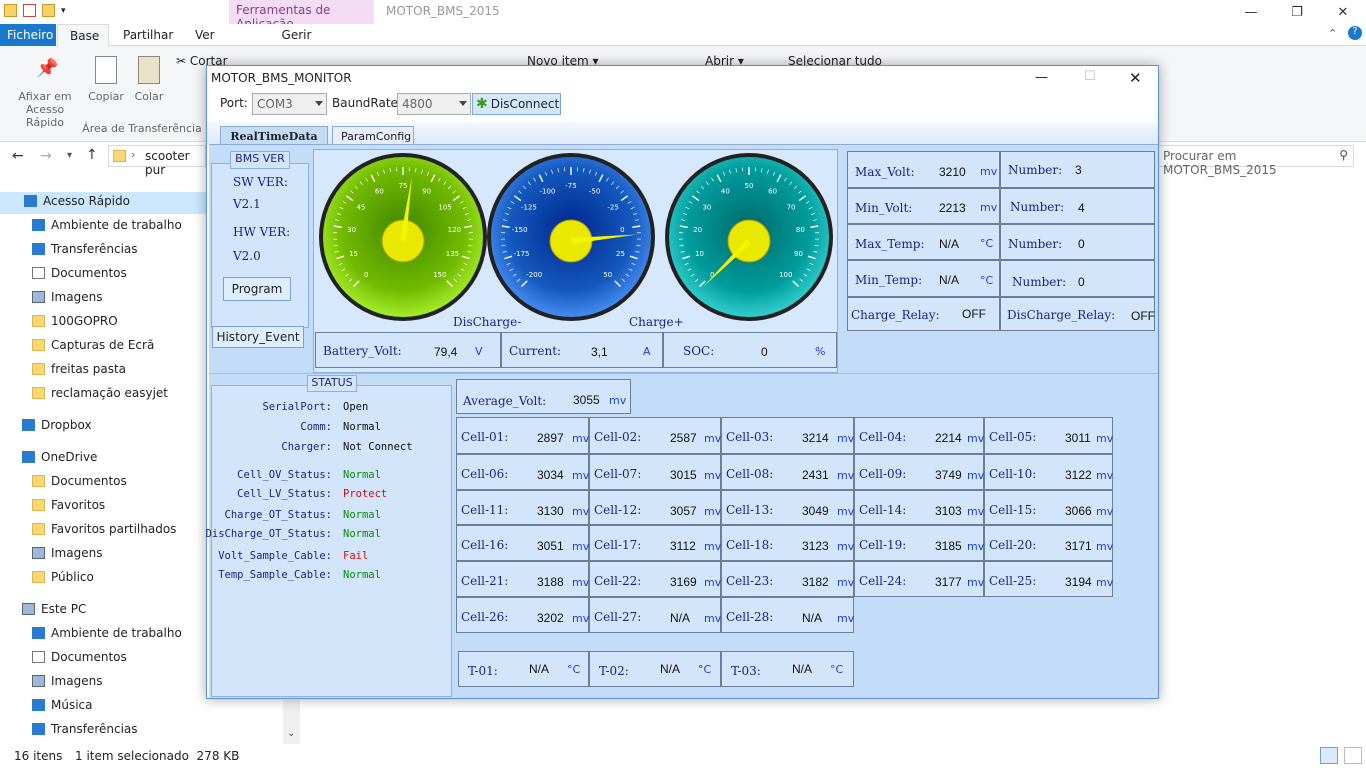 The height and width of the screenshot is (768, 1366). Describe the element at coordinates (351, 230) in the screenshot. I see `gauge-tick-label: 30` at that location.